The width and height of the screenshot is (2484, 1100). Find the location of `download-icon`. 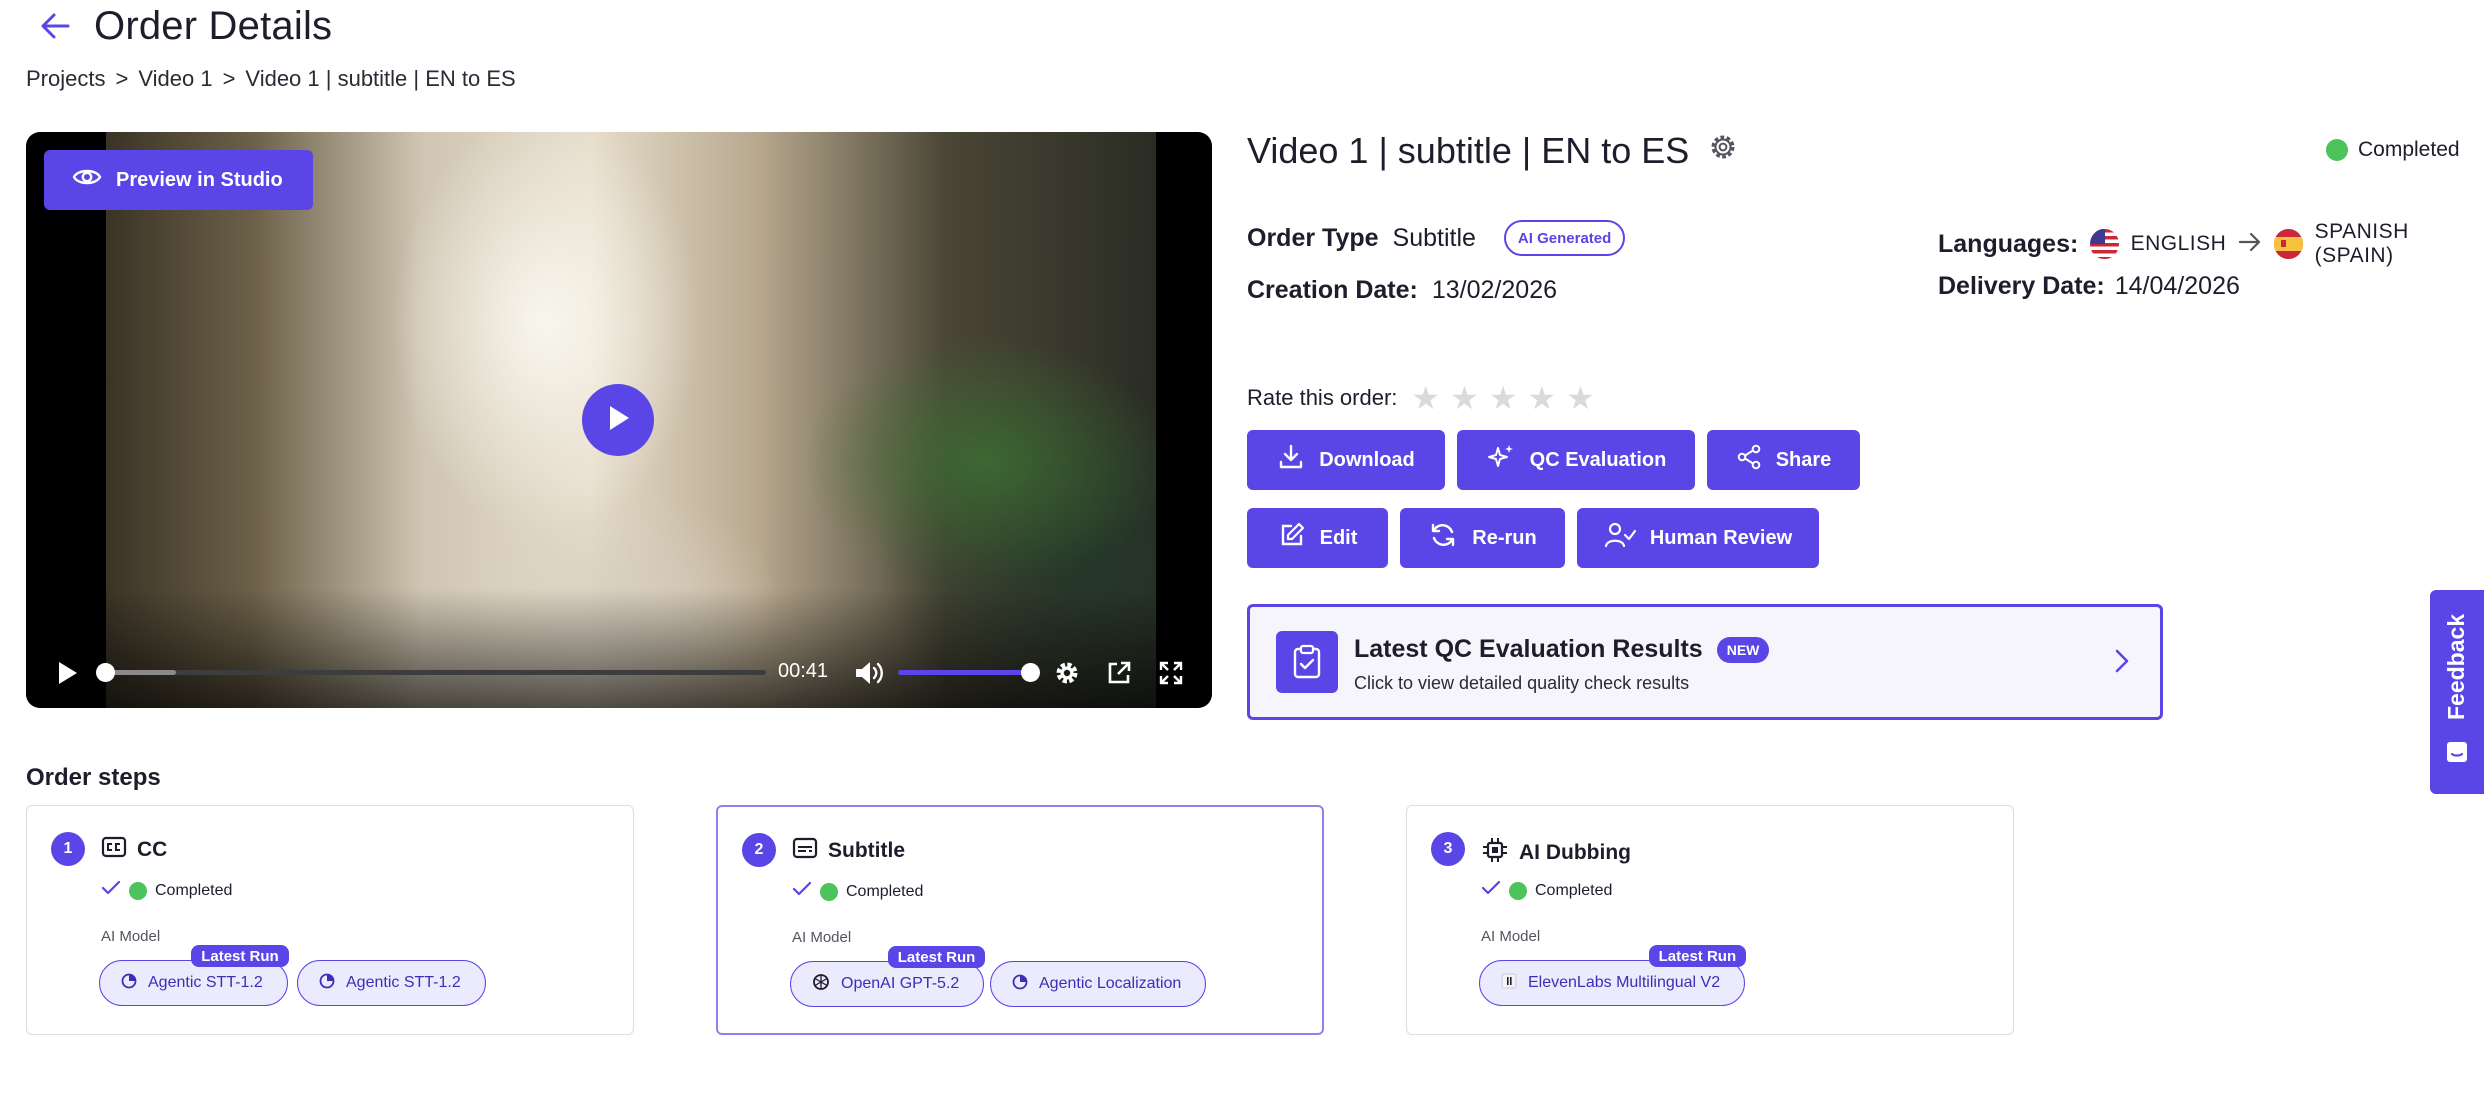

download-icon is located at coordinates (1291, 460).